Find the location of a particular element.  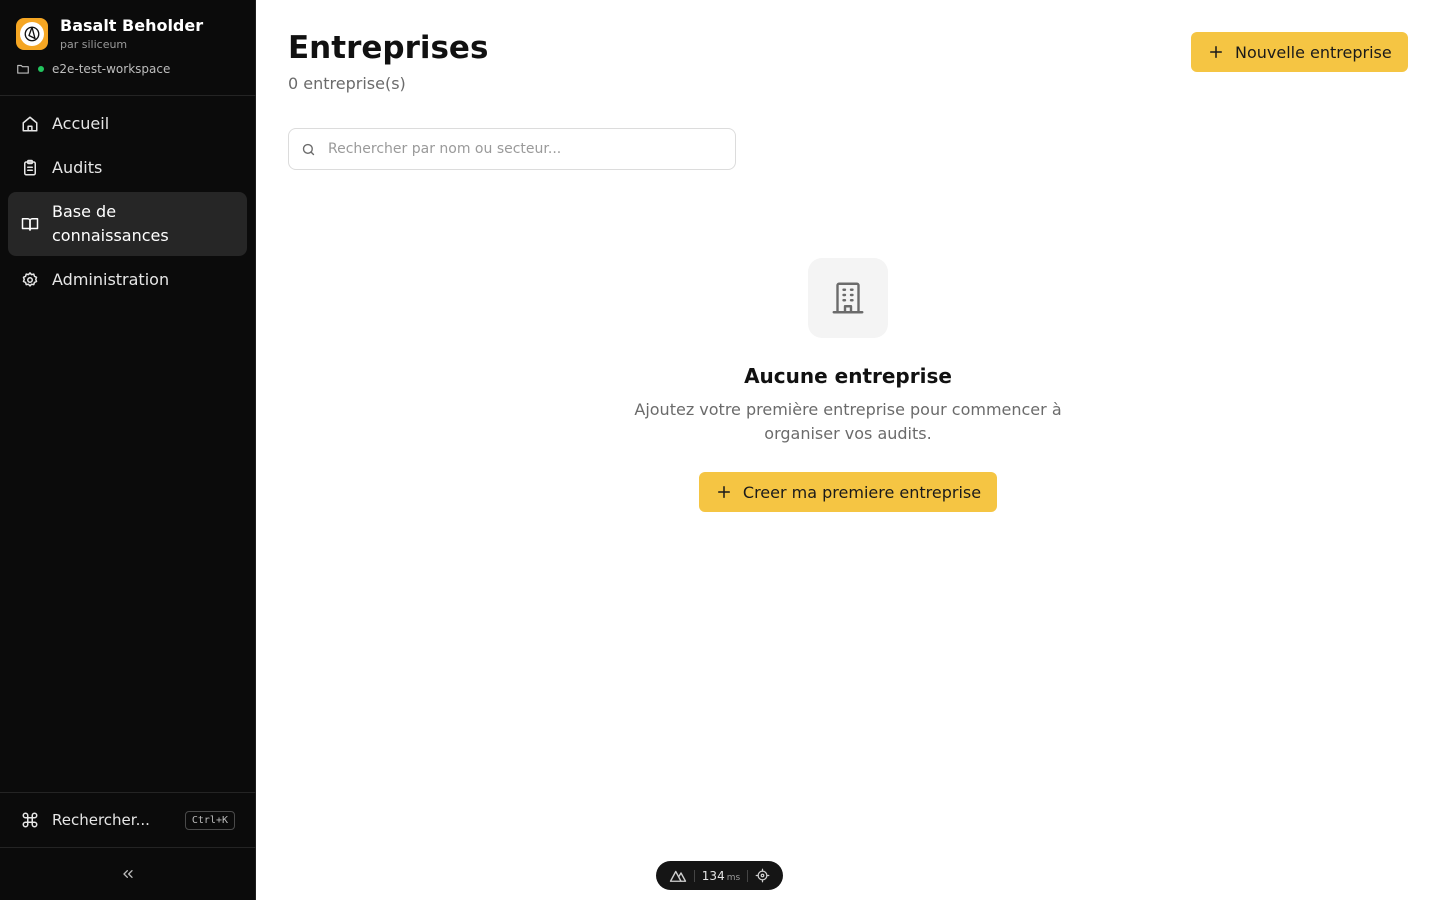

brand-subtitle: par siliceum is located at coordinates (94, 44).